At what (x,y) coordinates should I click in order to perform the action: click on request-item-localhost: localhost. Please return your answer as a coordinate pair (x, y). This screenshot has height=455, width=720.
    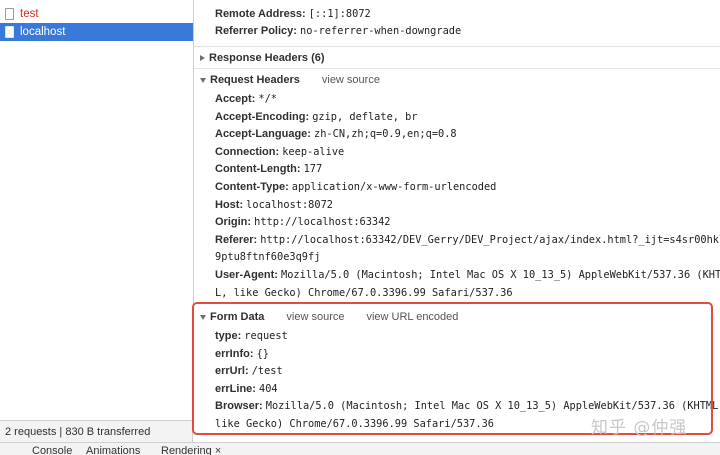
    Looking at the image, I should click on (96, 32).